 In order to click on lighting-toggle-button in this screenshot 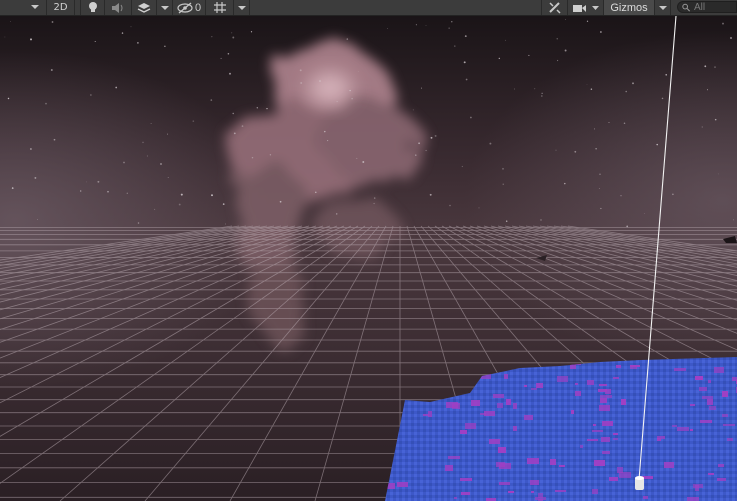, I will do `click(92, 7)`.